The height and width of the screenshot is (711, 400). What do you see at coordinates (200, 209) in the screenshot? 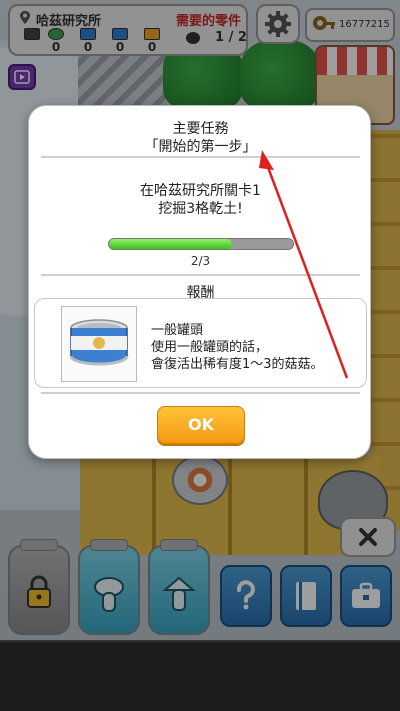
I see `mission-description-line2: 挖掘3格乾土!` at bounding box center [200, 209].